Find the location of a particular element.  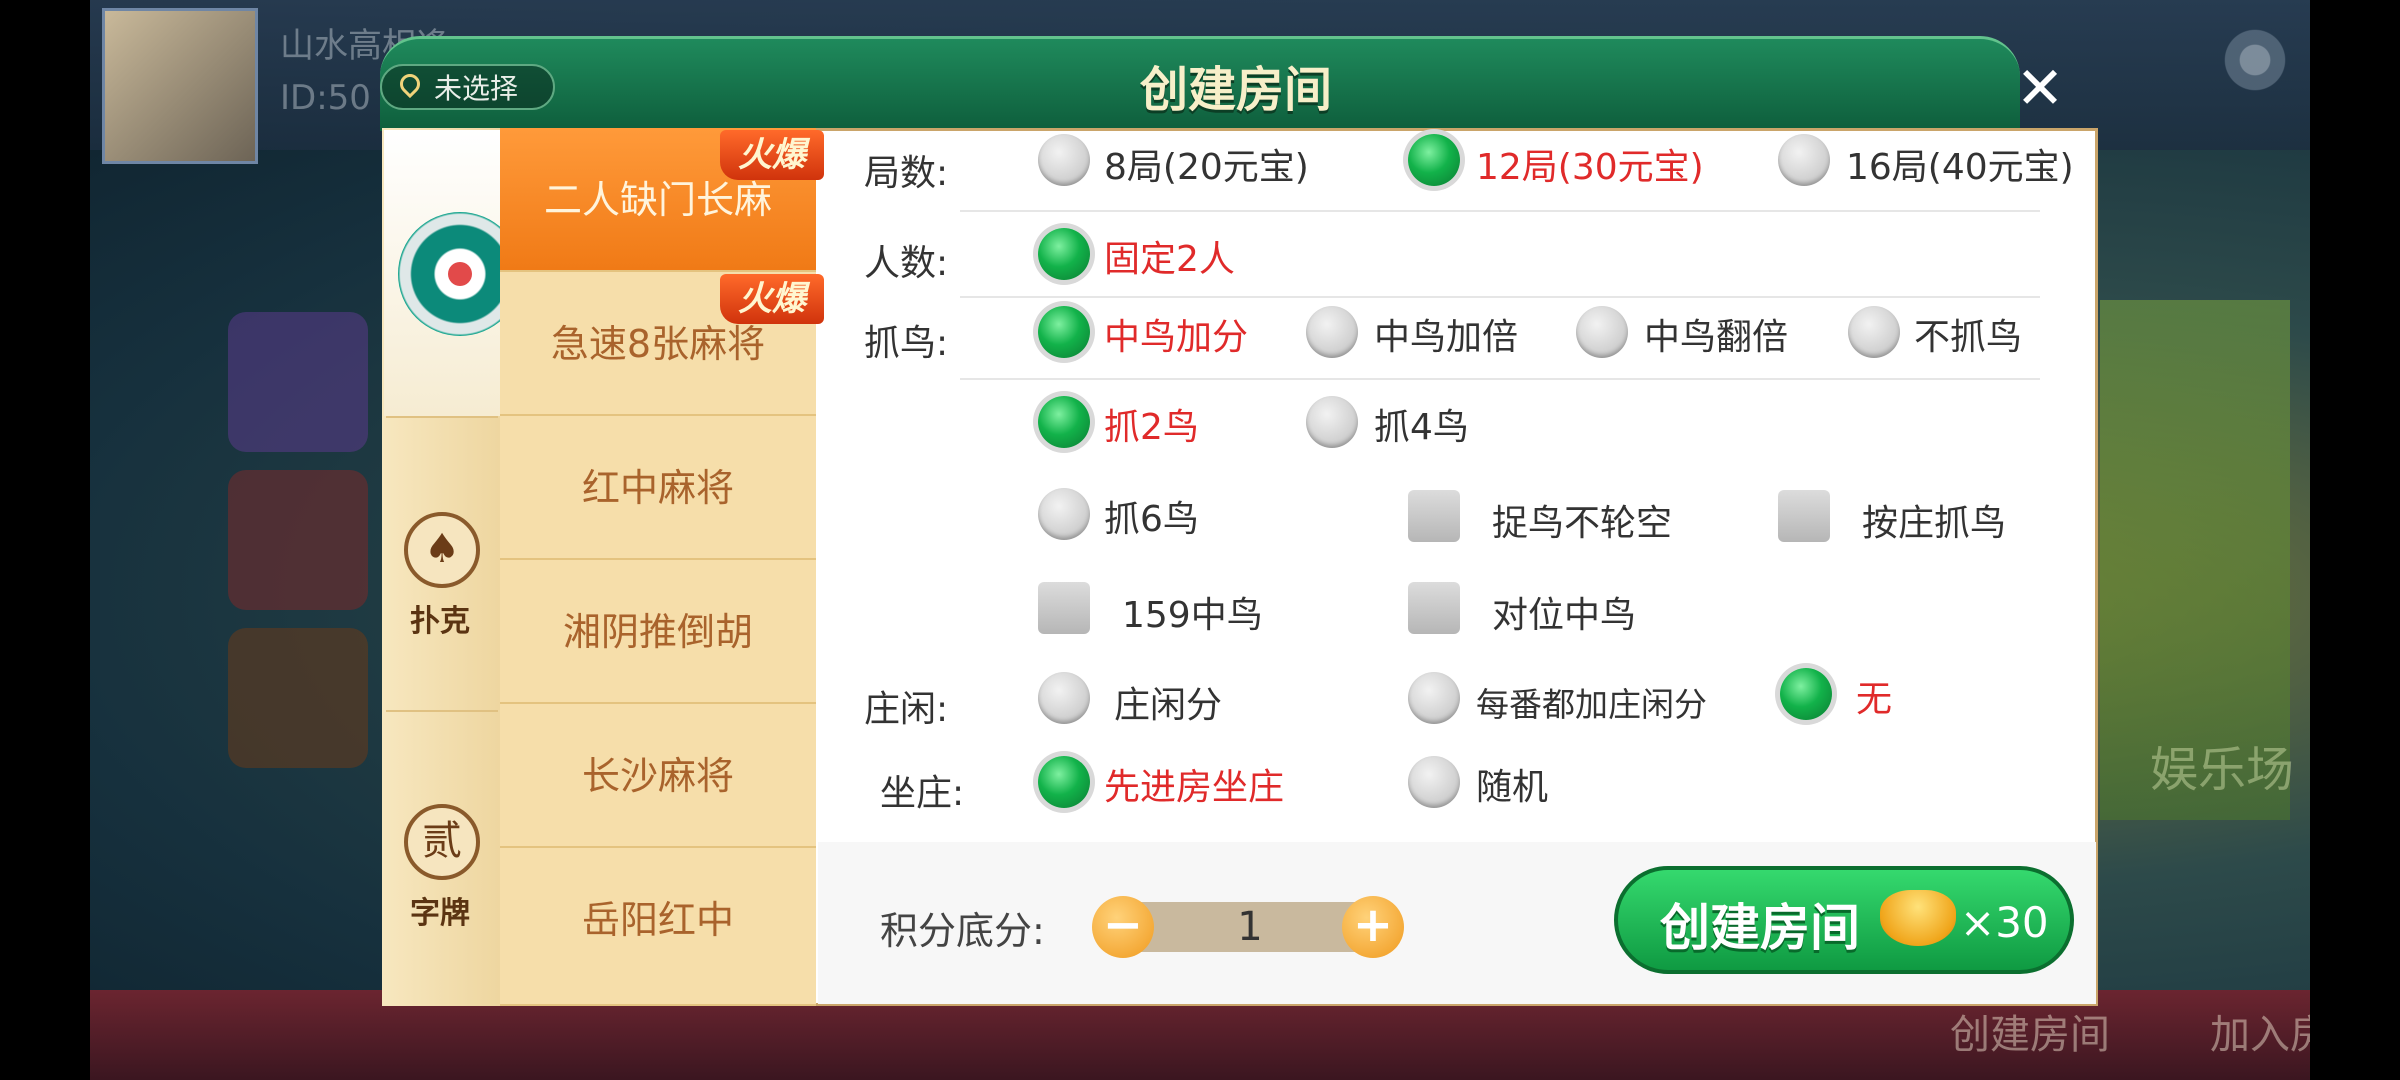

seat-label: 坐庄: is located at coordinates (922, 793).